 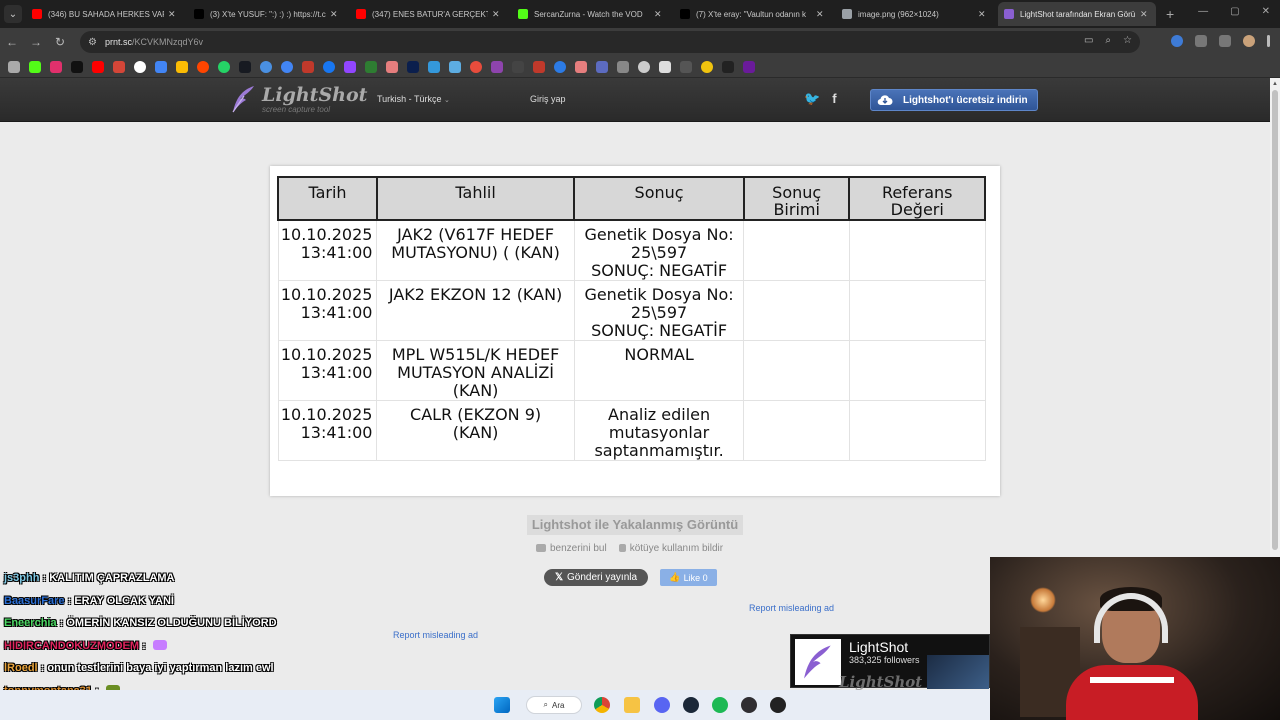 What do you see at coordinates (77, 66) in the screenshot?
I see `bookmark-x-icon` at bounding box center [77, 66].